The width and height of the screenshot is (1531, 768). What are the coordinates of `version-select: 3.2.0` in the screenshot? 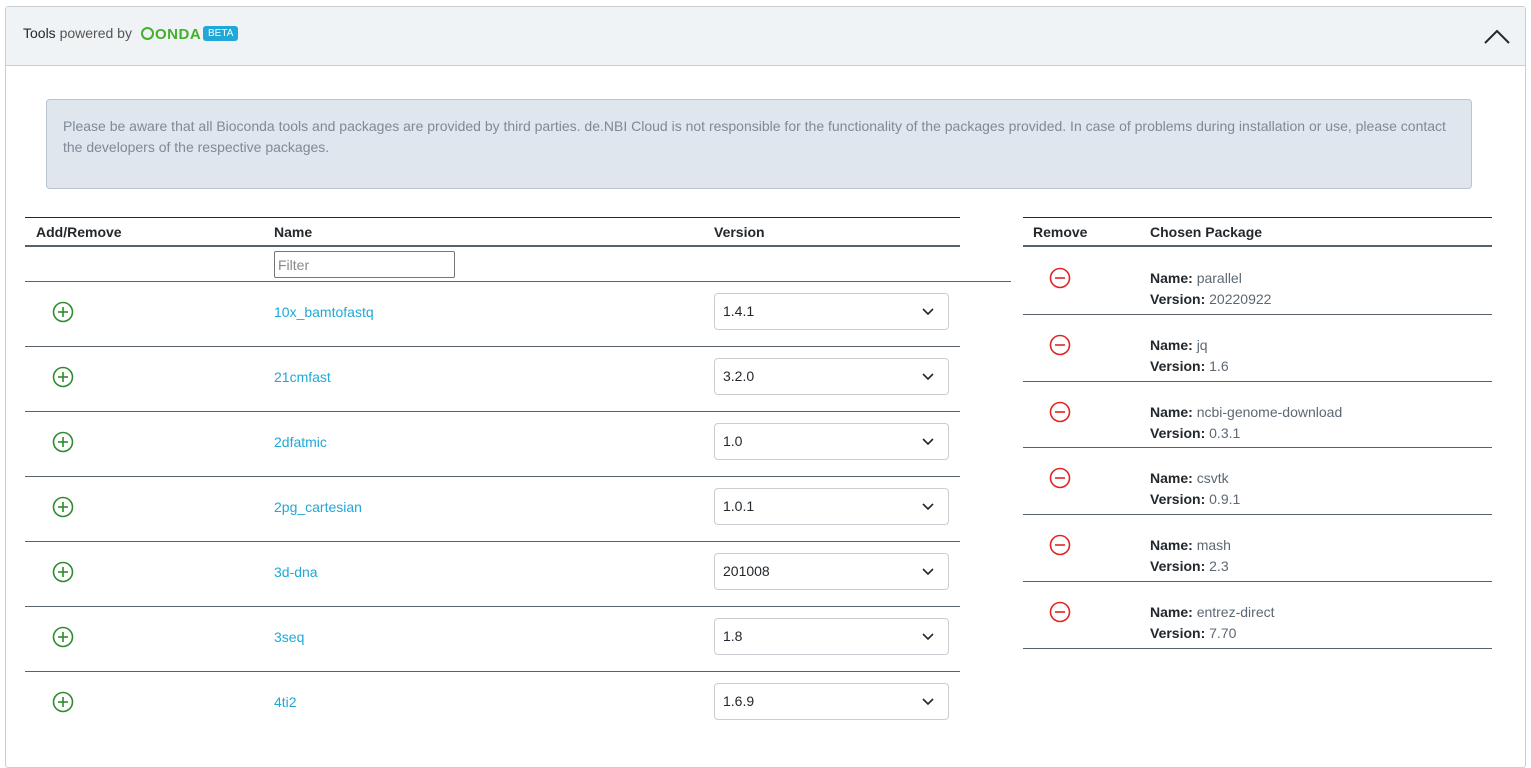 It's located at (831, 376).